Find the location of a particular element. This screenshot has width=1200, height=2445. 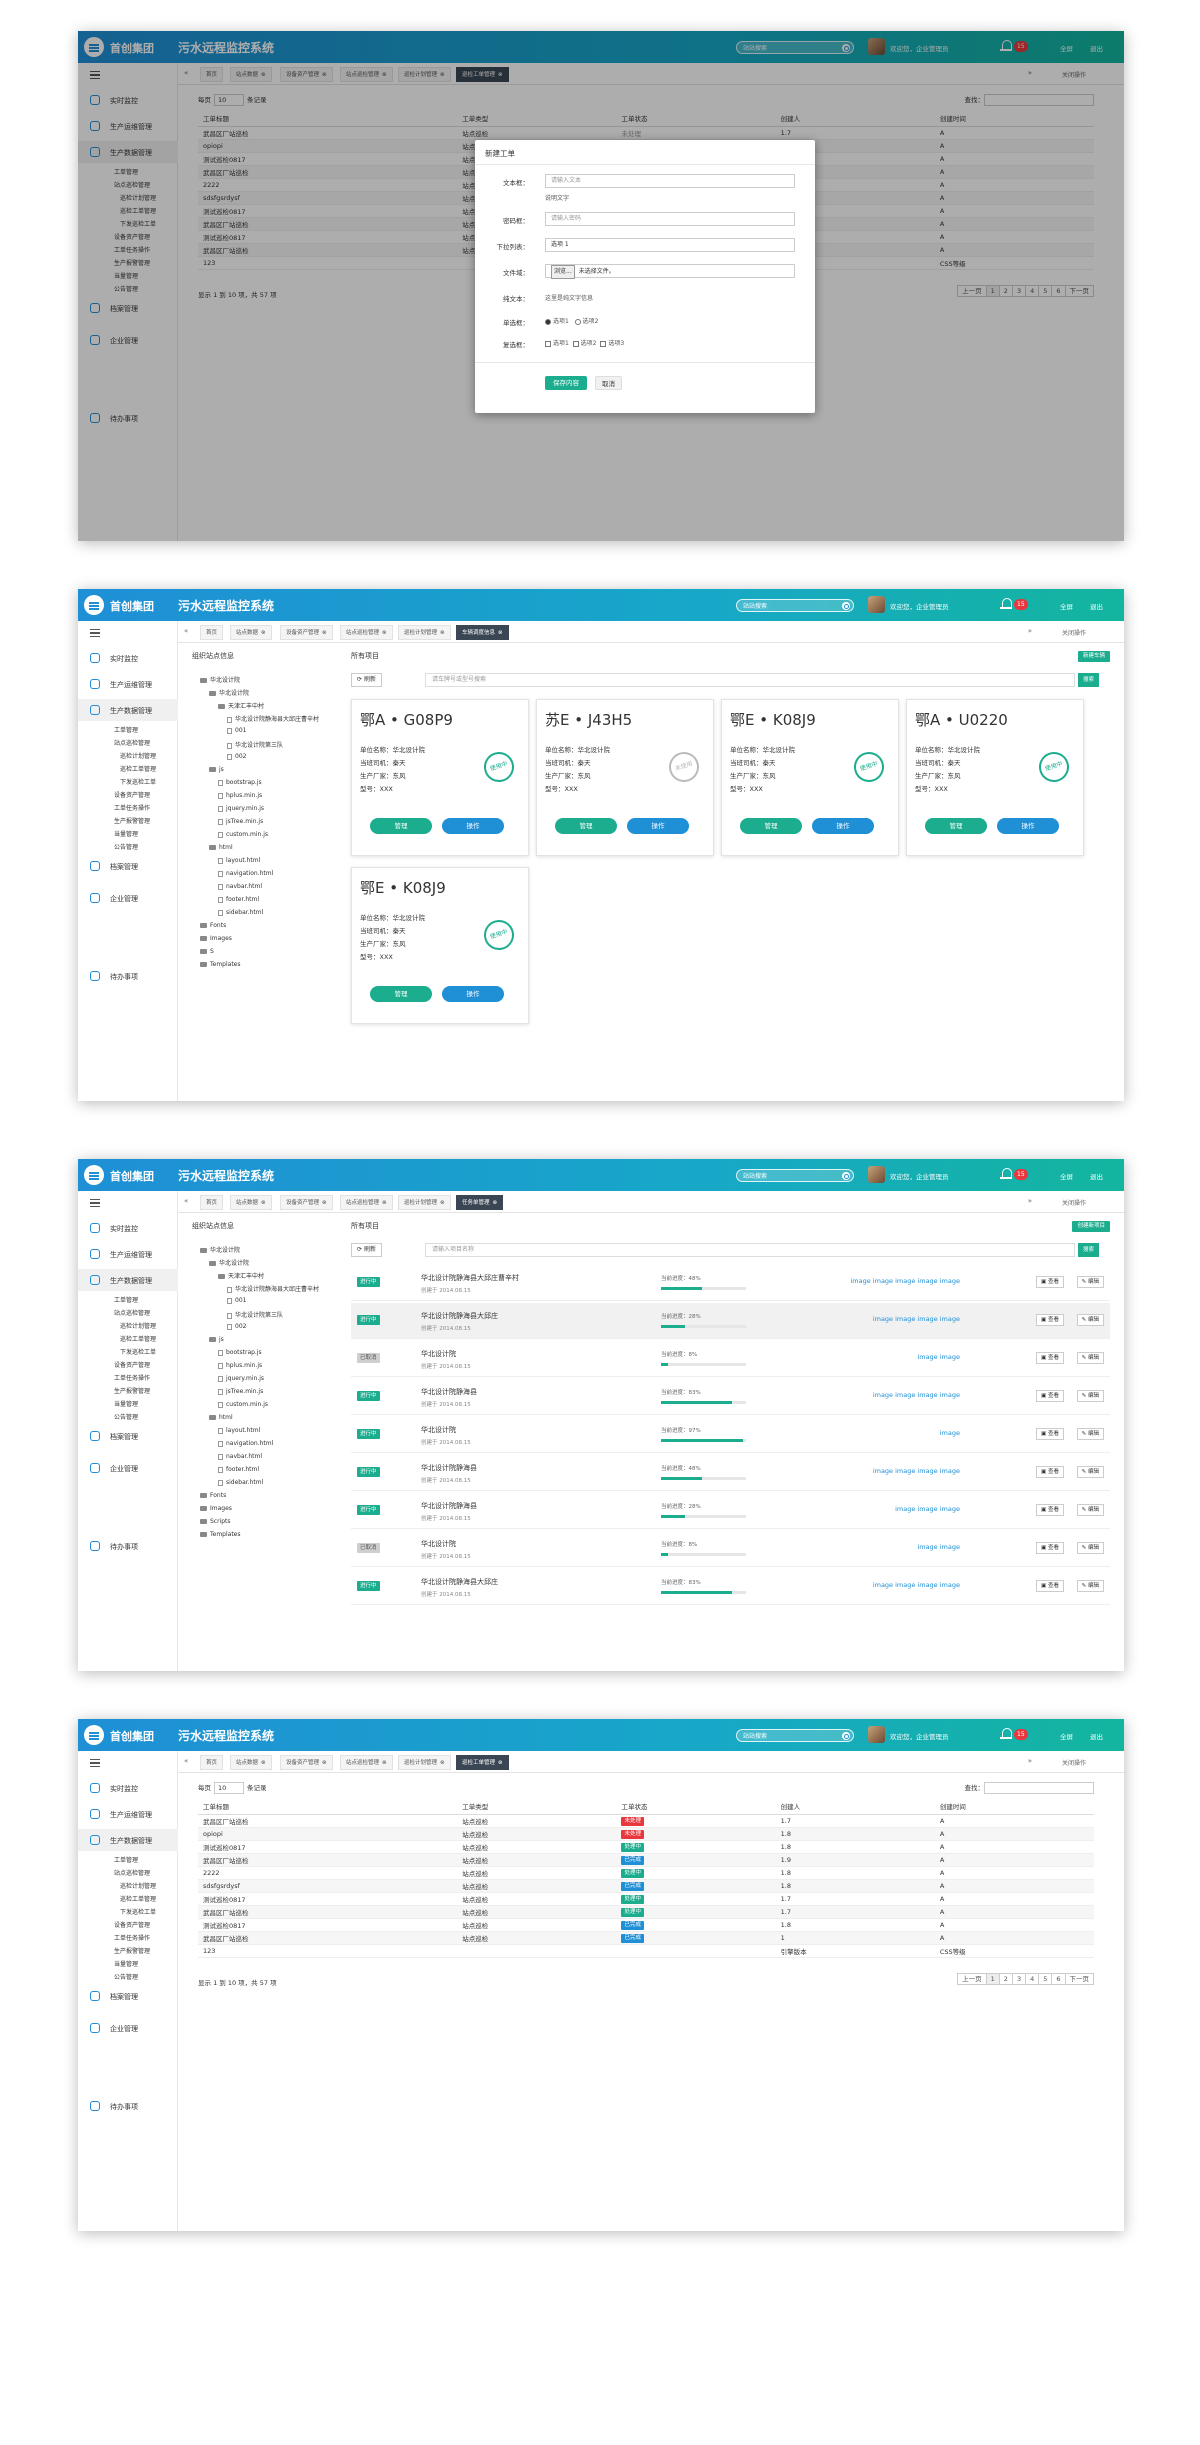

tree-folder: Scripts is located at coordinates (215, 1521).